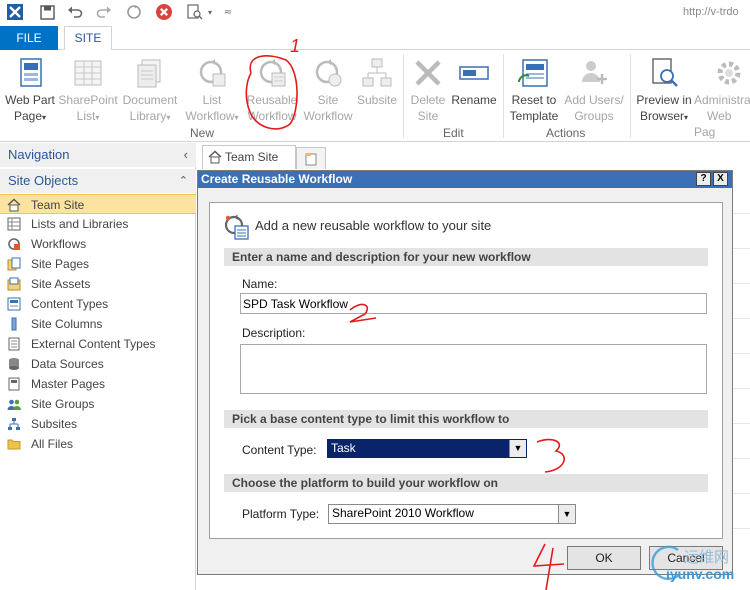 The height and width of the screenshot is (590, 750). Describe the element at coordinates (707, 557) in the screenshot. I see `watermark-brand: 运维网` at that location.